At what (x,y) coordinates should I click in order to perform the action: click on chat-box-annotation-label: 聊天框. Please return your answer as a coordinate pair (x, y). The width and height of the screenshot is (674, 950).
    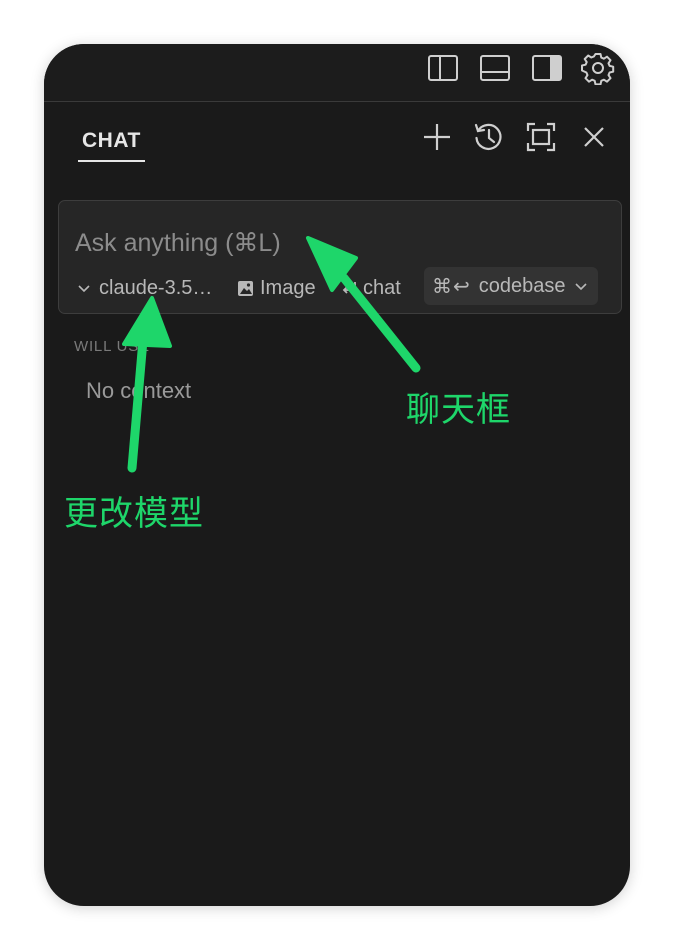
    Looking at the image, I should click on (458, 410).